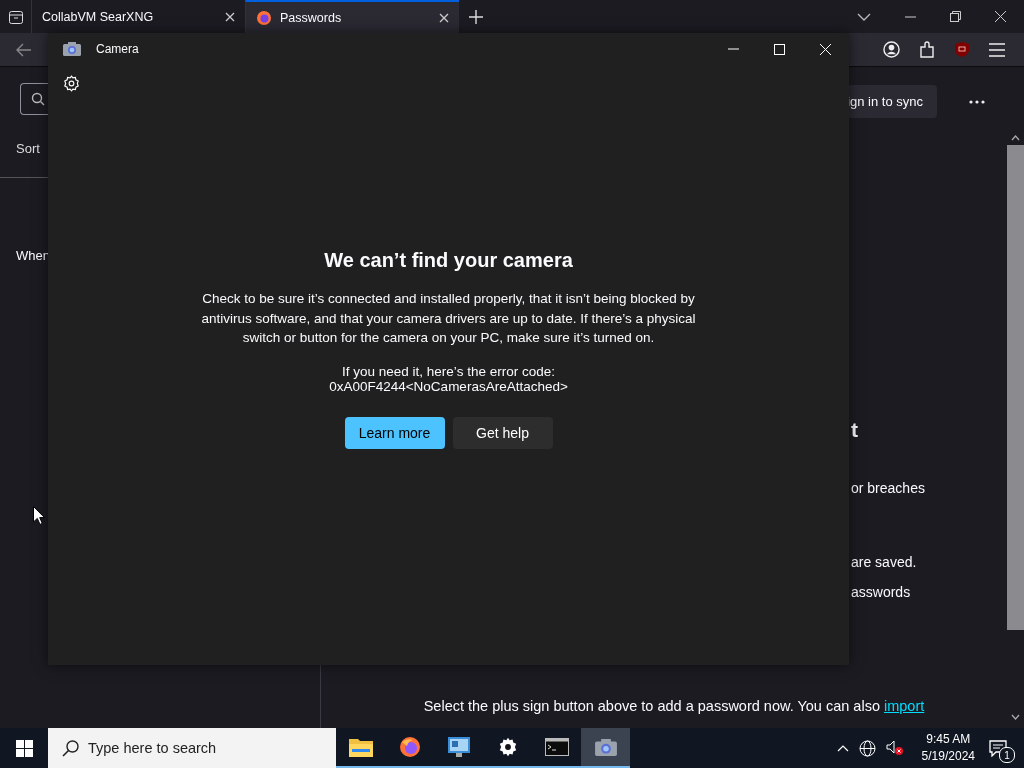 The height and width of the screenshot is (768, 1024). What do you see at coordinates (507, 747) in the screenshot?
I see `gear-icon` at bounding box center [507, 747].